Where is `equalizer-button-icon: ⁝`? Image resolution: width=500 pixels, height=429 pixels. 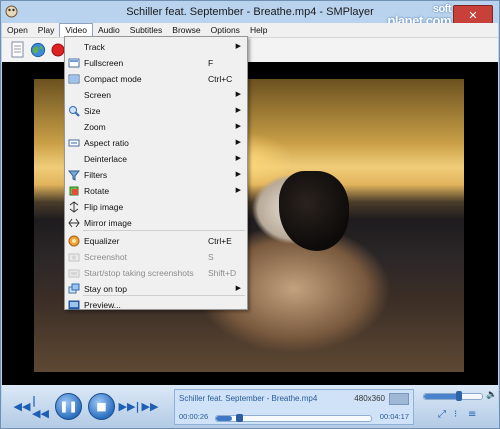 equalizer-button-icon: ⁝ is located at coordinates (455, 414).